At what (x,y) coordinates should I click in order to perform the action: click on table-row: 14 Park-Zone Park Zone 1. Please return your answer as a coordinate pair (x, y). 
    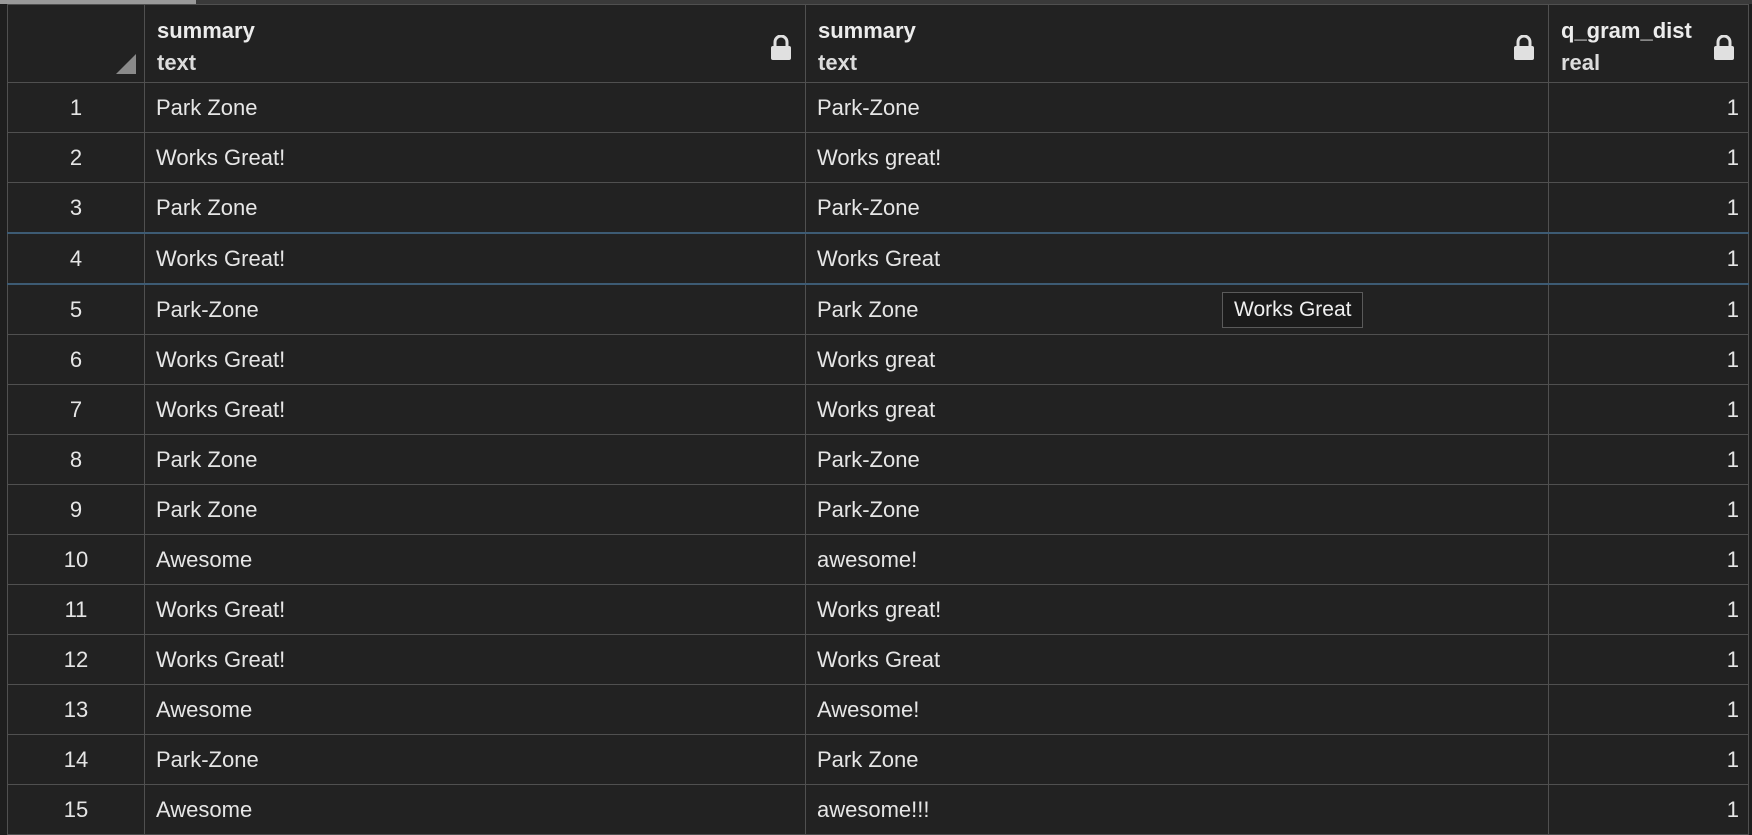
    Looking at the image, I should click on (878, 759).